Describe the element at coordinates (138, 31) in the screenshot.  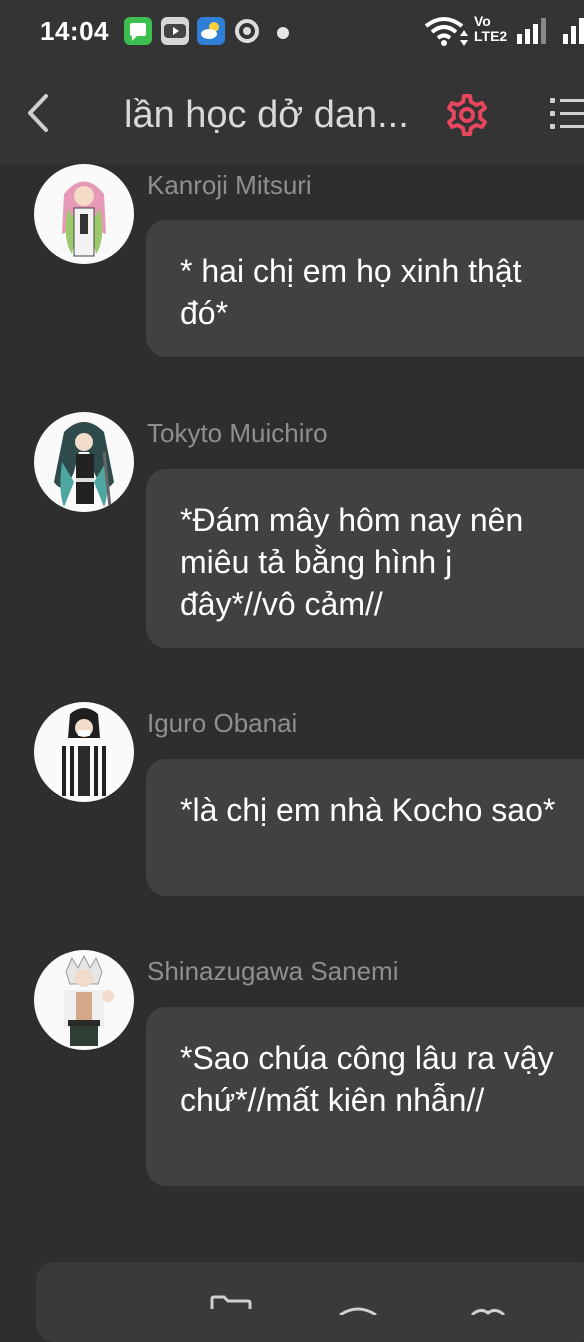
I see `message-app-icon` at that location.